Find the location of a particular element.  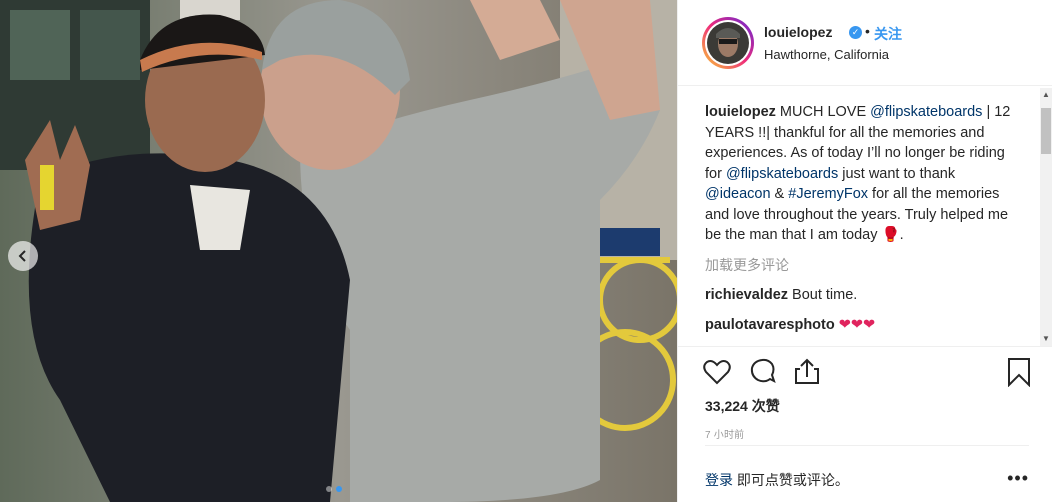

bookmark-icon is located at coordinates (1019, 373).